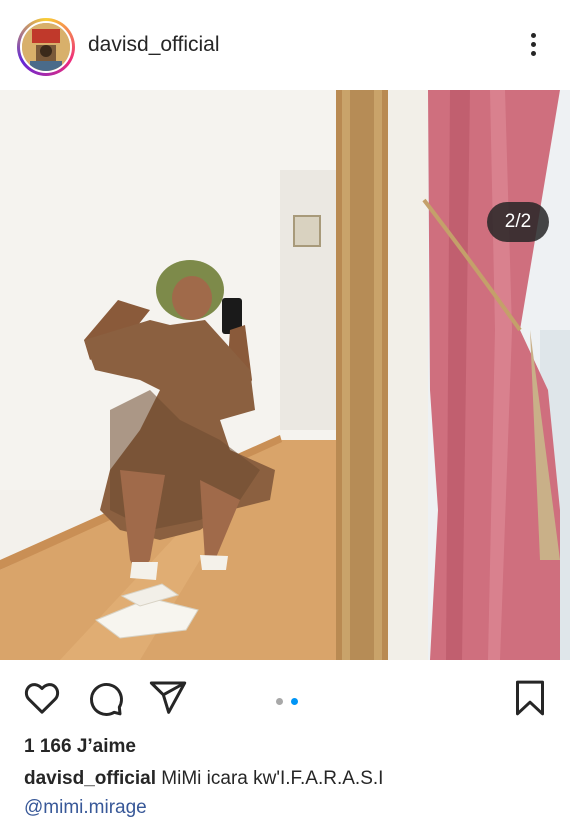 The height and width of the screenshot is (821, 570). Describe the element at coordinates (285, 45) in the screenshot. I see `post-header: davisd_official` at that location.